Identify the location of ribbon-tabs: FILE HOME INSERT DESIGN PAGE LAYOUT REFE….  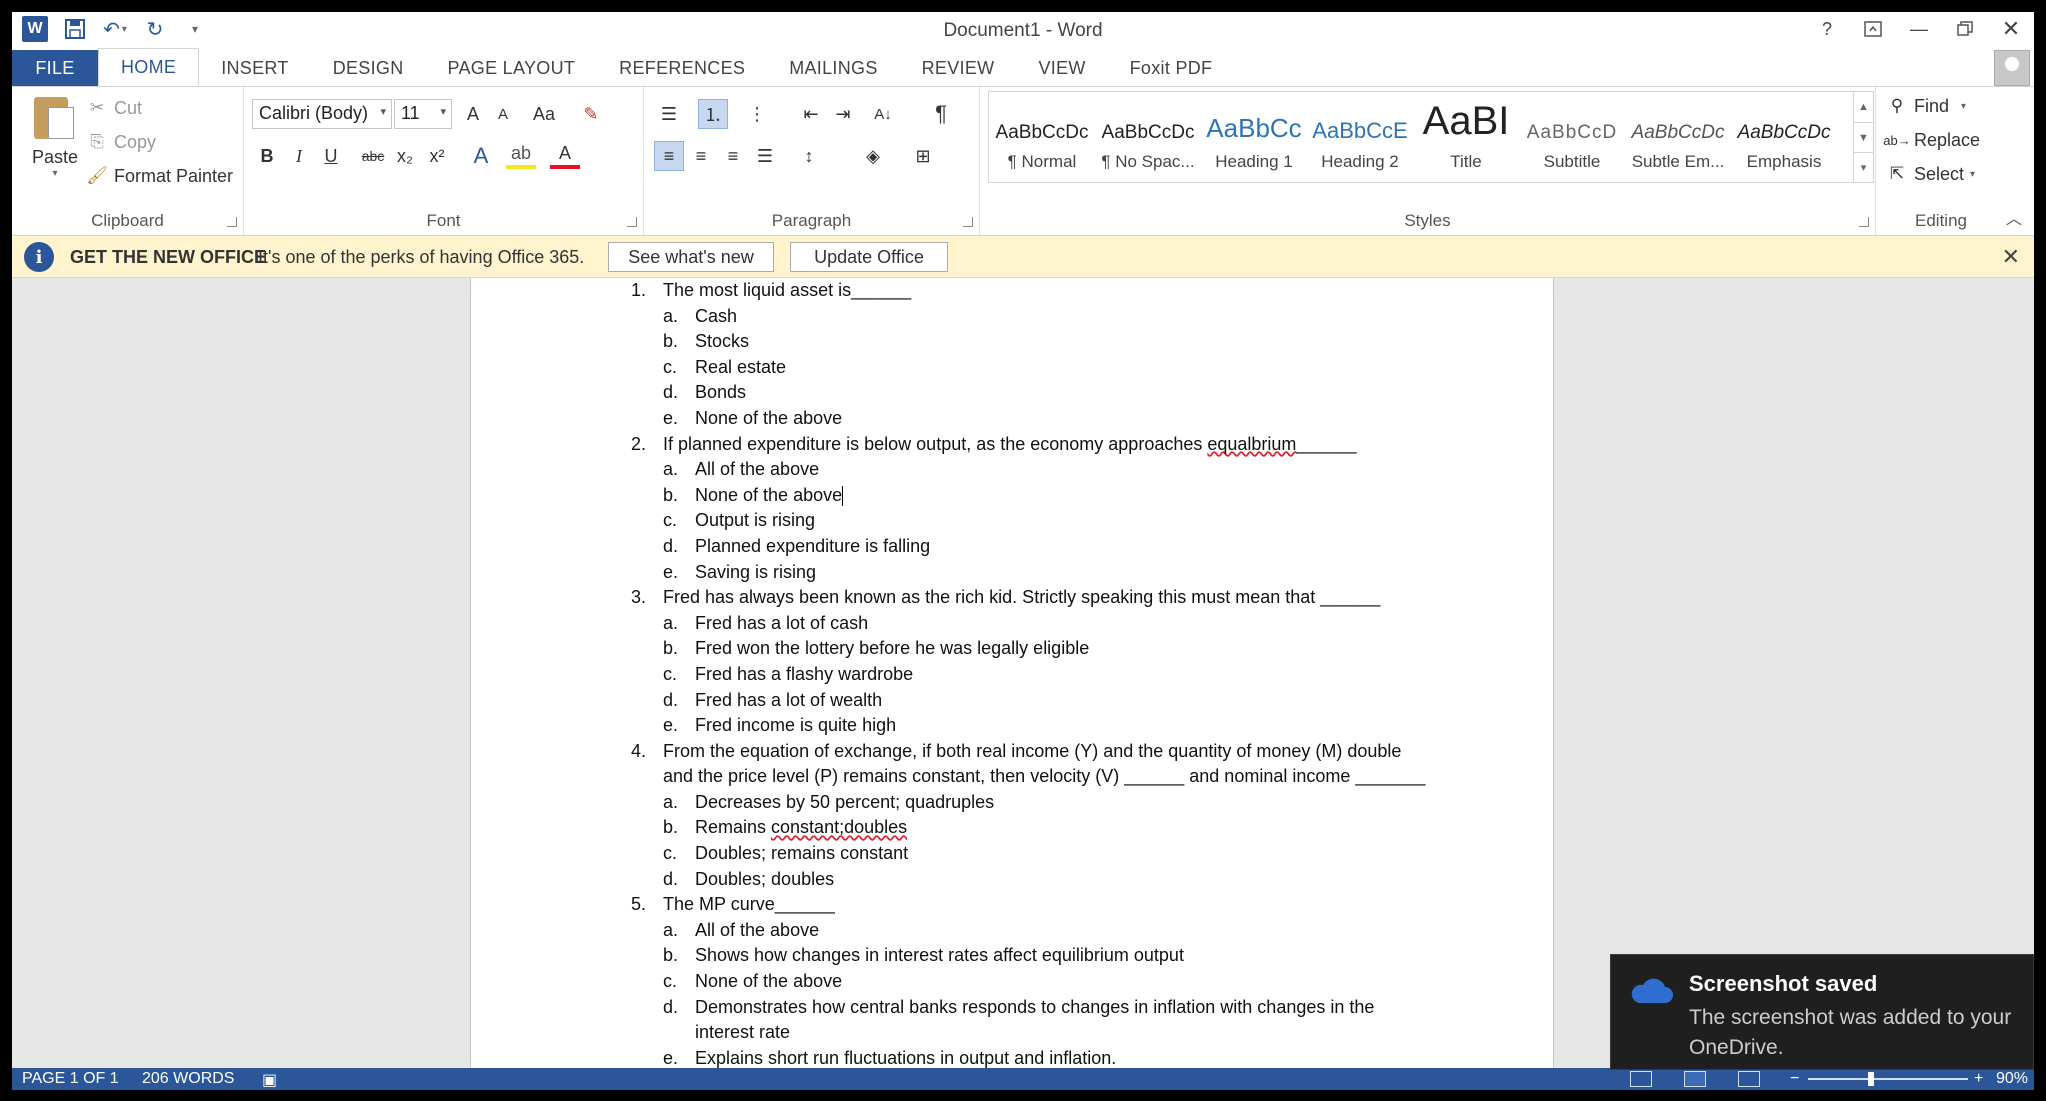
(1023, 67).